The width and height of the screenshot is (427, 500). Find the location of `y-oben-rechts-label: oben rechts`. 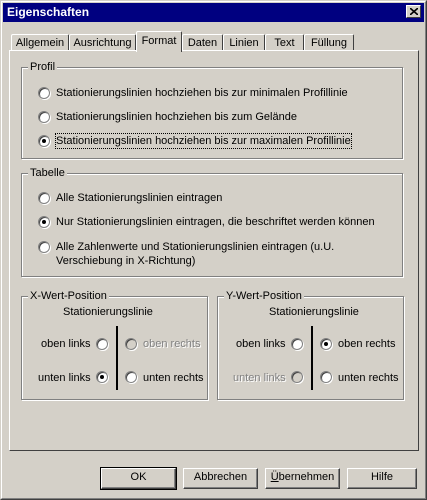

y-oben-rechts-label: oben rechts is located at coordinates (367, 344).